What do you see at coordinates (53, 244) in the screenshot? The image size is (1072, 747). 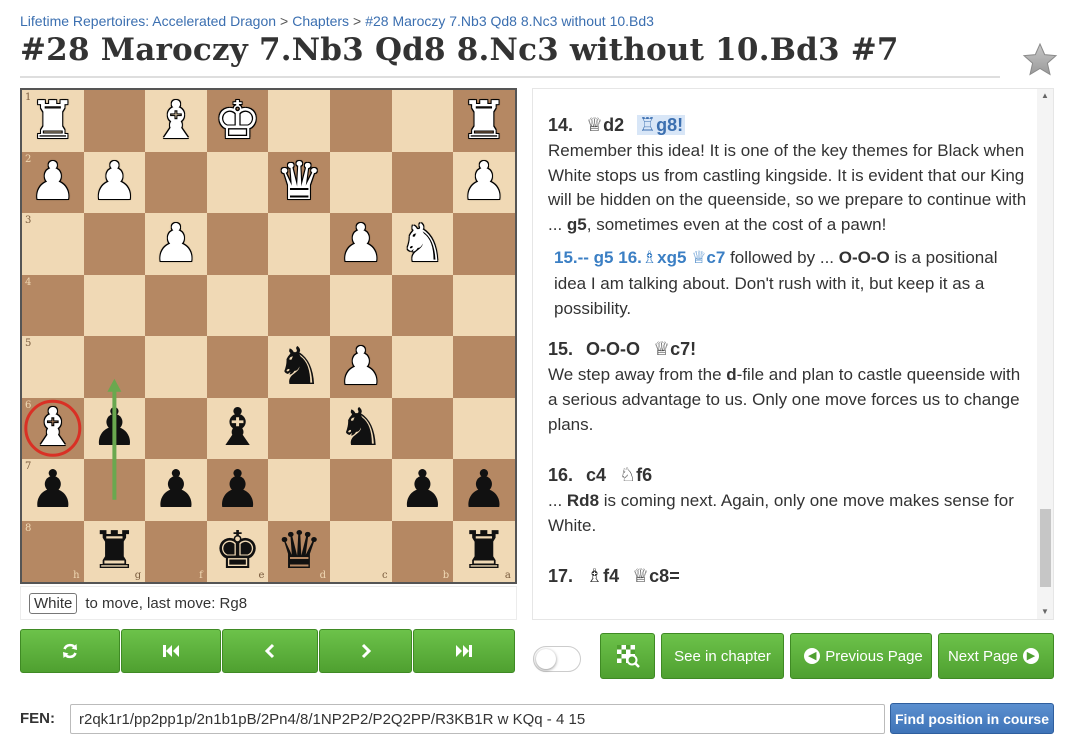 I see `square-h3: 3` at bounding box center [53, 244].